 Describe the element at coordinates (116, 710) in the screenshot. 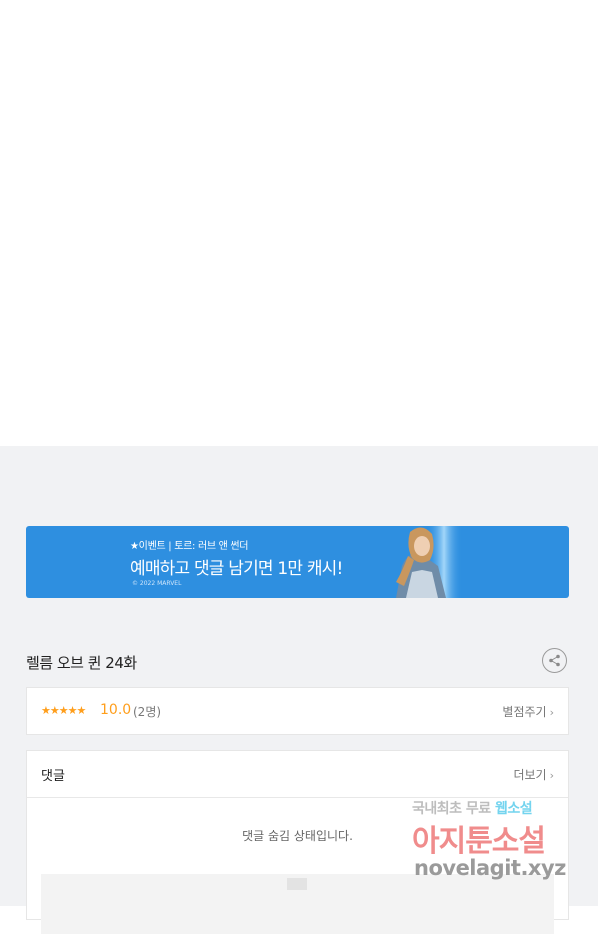

I see `rating-score: 10.0` at that location.